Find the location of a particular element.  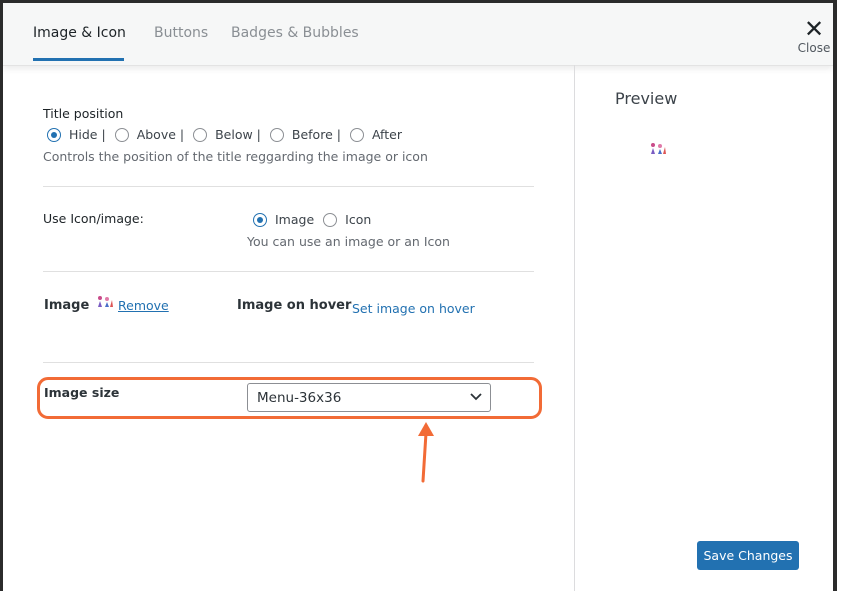

image-on-hover-label: Image on hover is located at coordinates (294, 305).